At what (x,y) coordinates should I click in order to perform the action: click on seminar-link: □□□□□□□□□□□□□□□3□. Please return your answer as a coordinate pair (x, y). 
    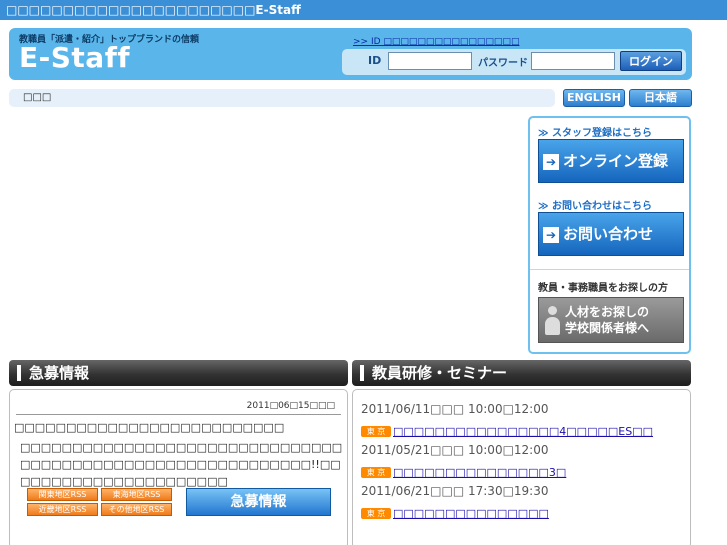
    Looking at the image, I should click on (479, 472).